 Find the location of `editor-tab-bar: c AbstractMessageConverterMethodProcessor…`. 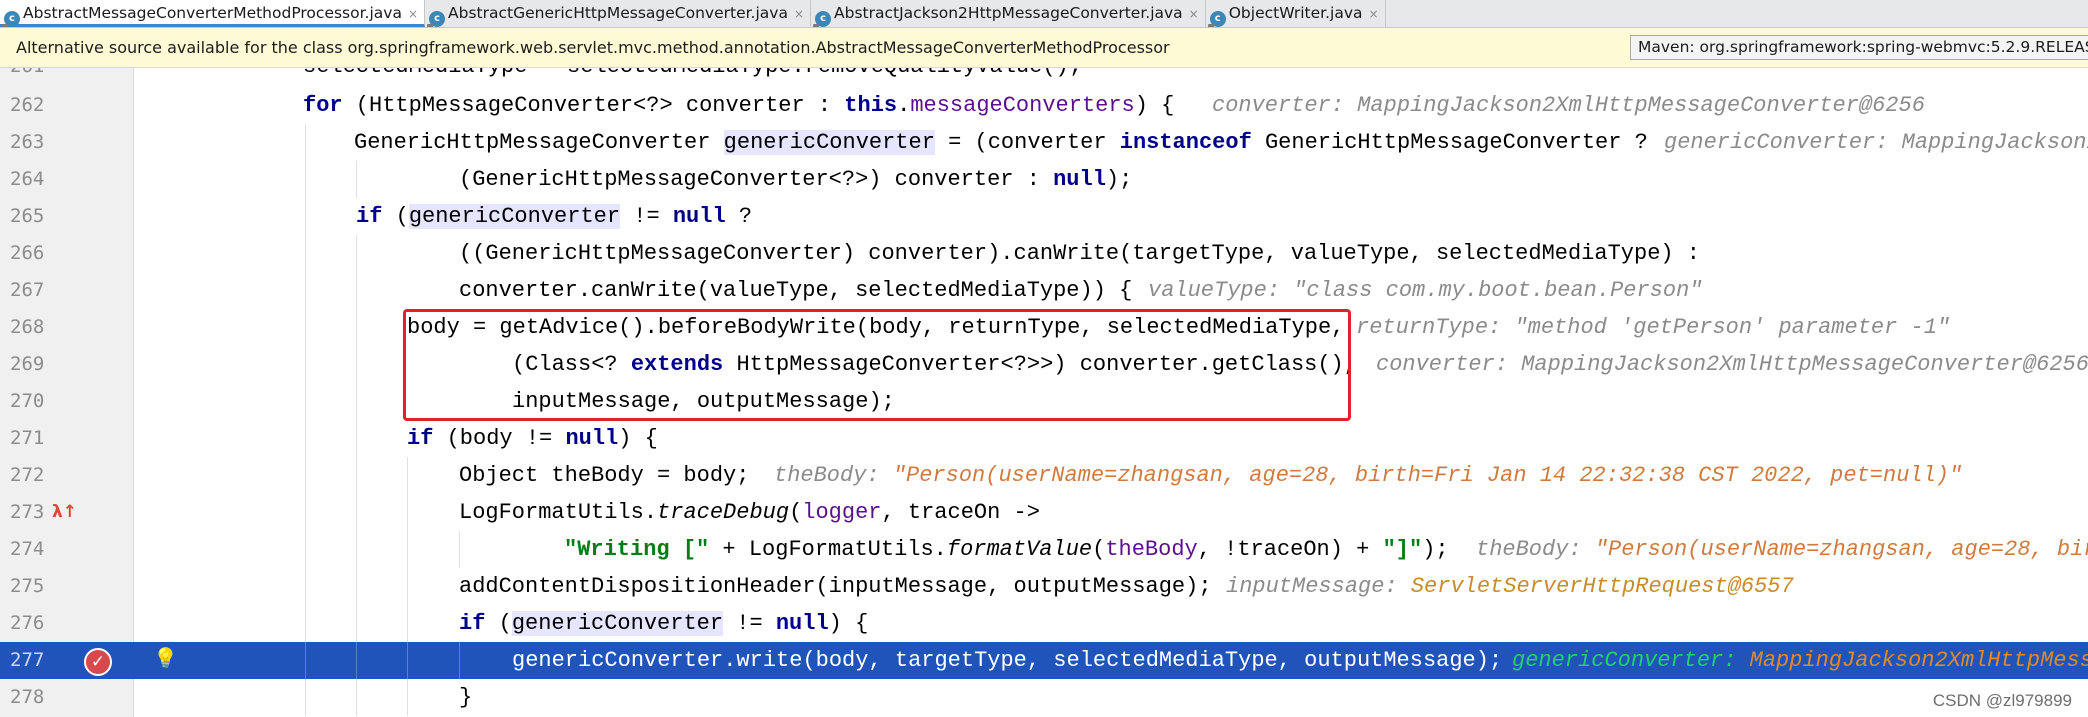

editor-tab-bar: c AbstractMessageConverterMethodProcessor… is located at coordinates (1044, 14).